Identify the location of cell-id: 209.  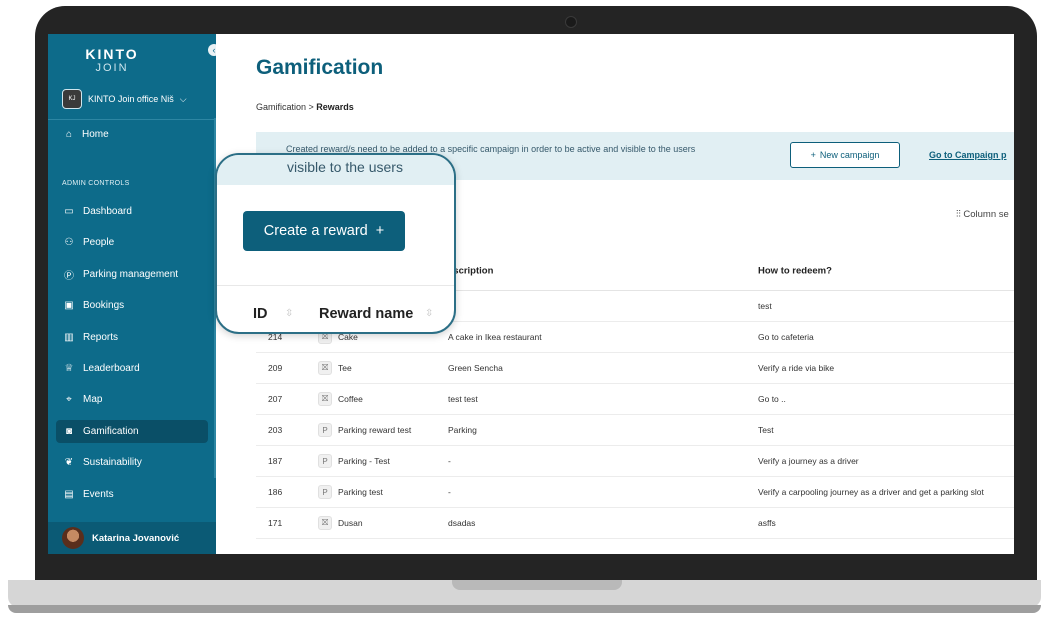
(275, 368).